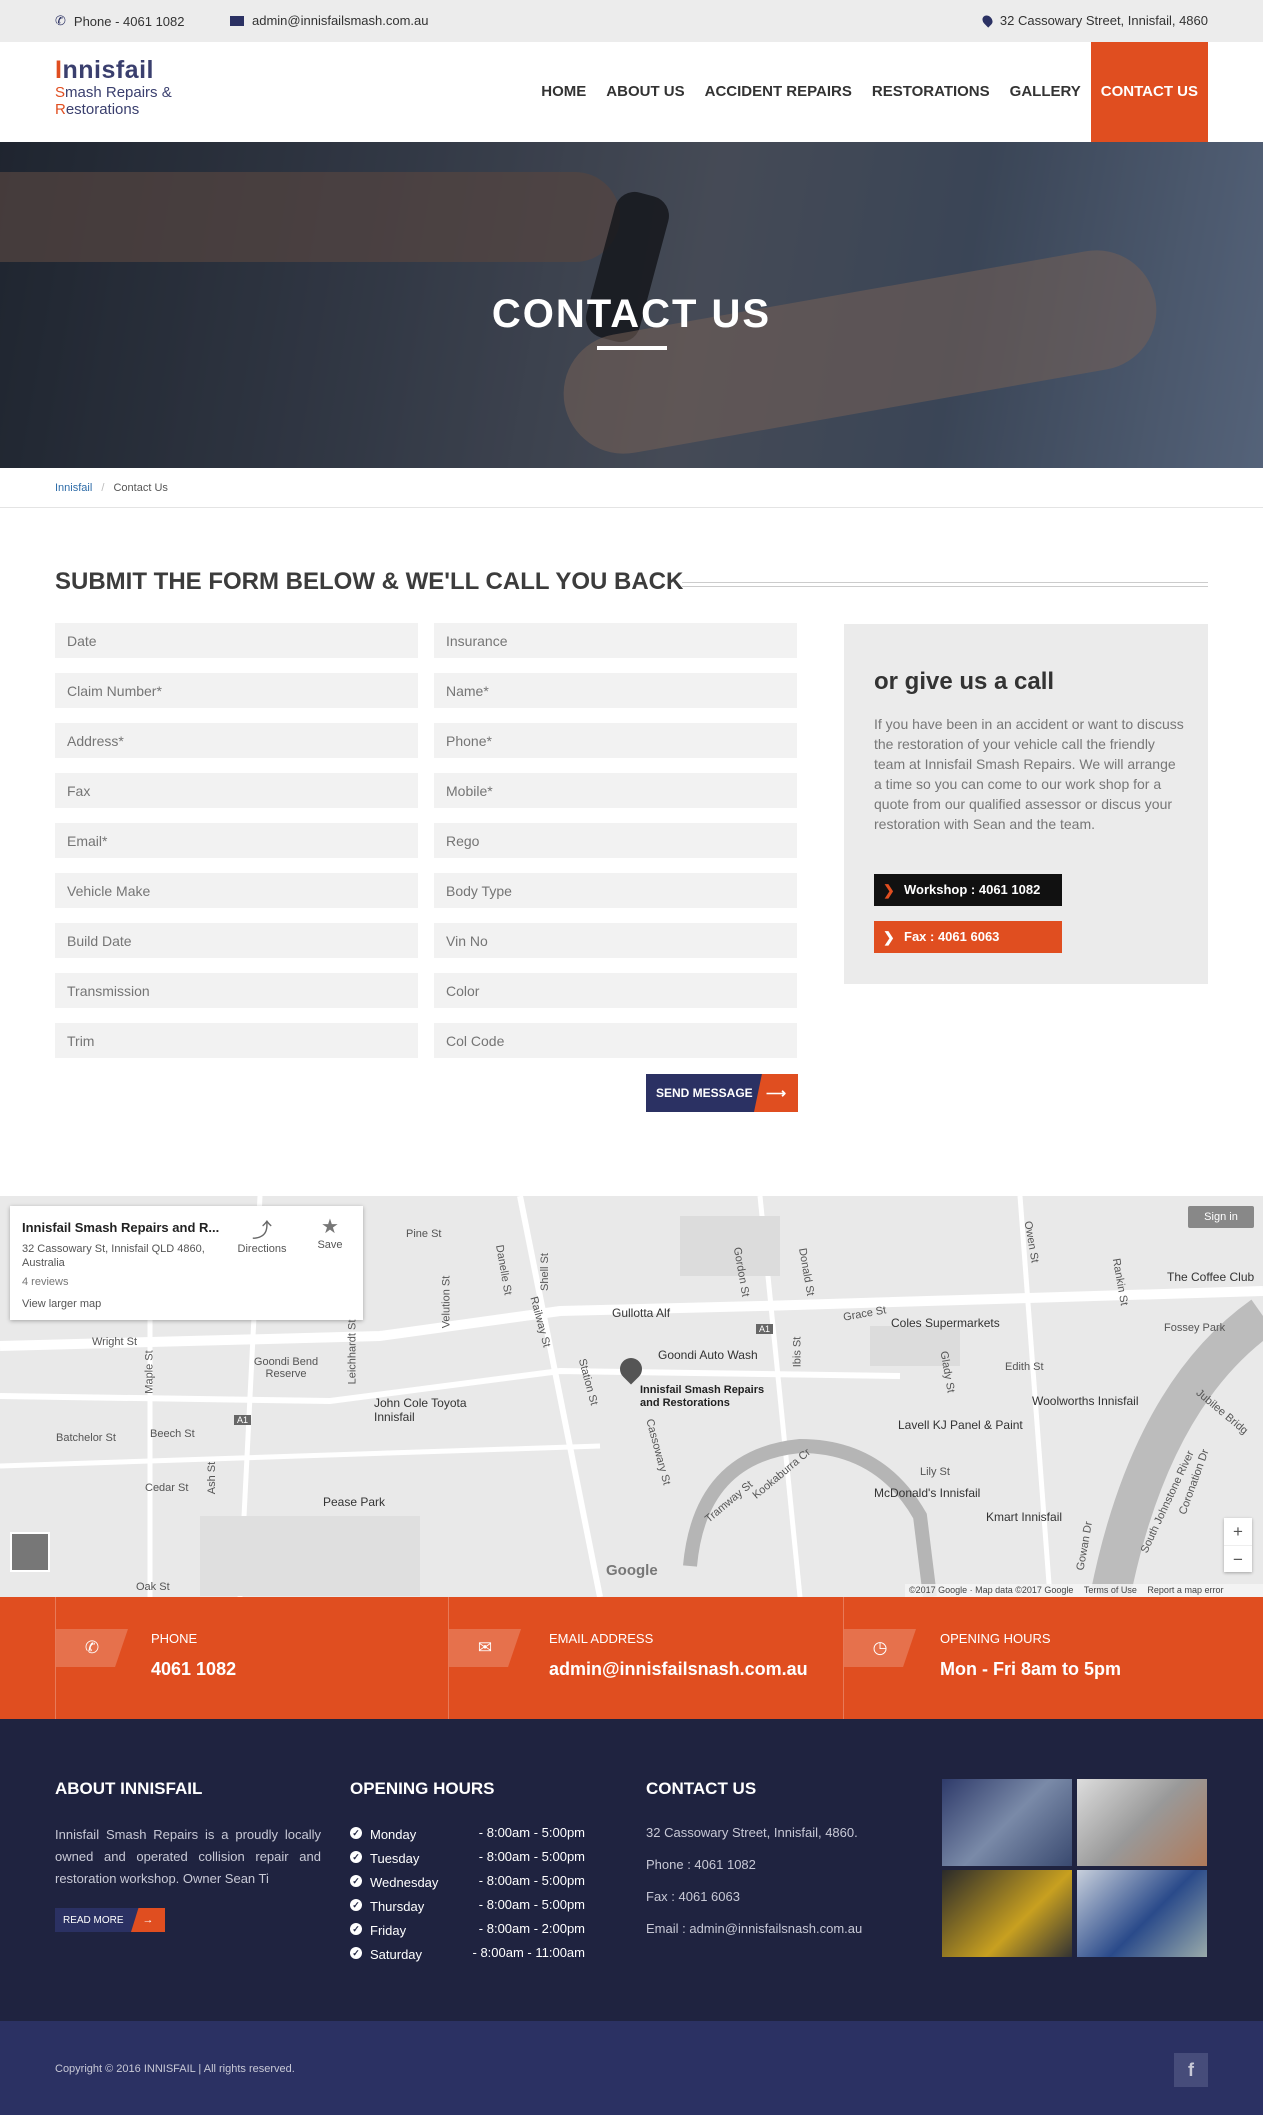 Image resolution: width=1263 pixels, height=2115 pixels. Describe the element at coordinates (880, 1648) in the screenshot. I see `clock-icon: ◷` at that location.